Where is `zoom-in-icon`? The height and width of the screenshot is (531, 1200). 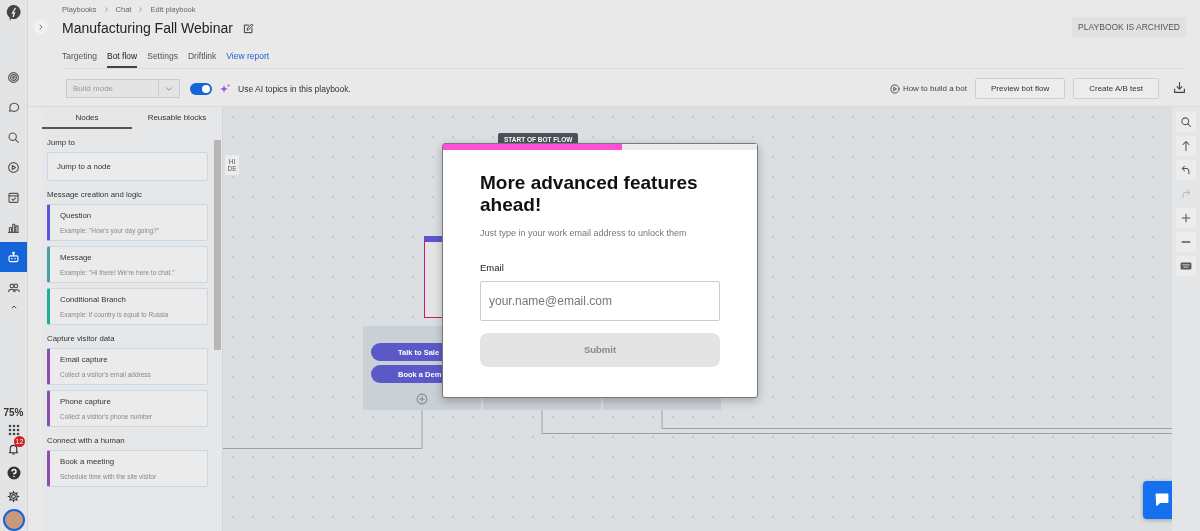 zoom-in-icon is located at coordinates (1186, 218).